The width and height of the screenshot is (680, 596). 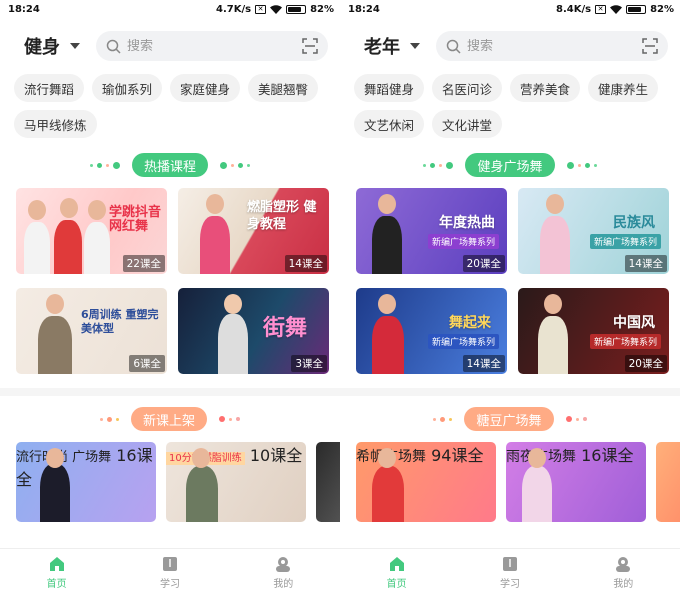 What do you see at coordinates (470, 323) in the screenshot?
I see `card-title: 舞起来` at bounding box center [470, 323].